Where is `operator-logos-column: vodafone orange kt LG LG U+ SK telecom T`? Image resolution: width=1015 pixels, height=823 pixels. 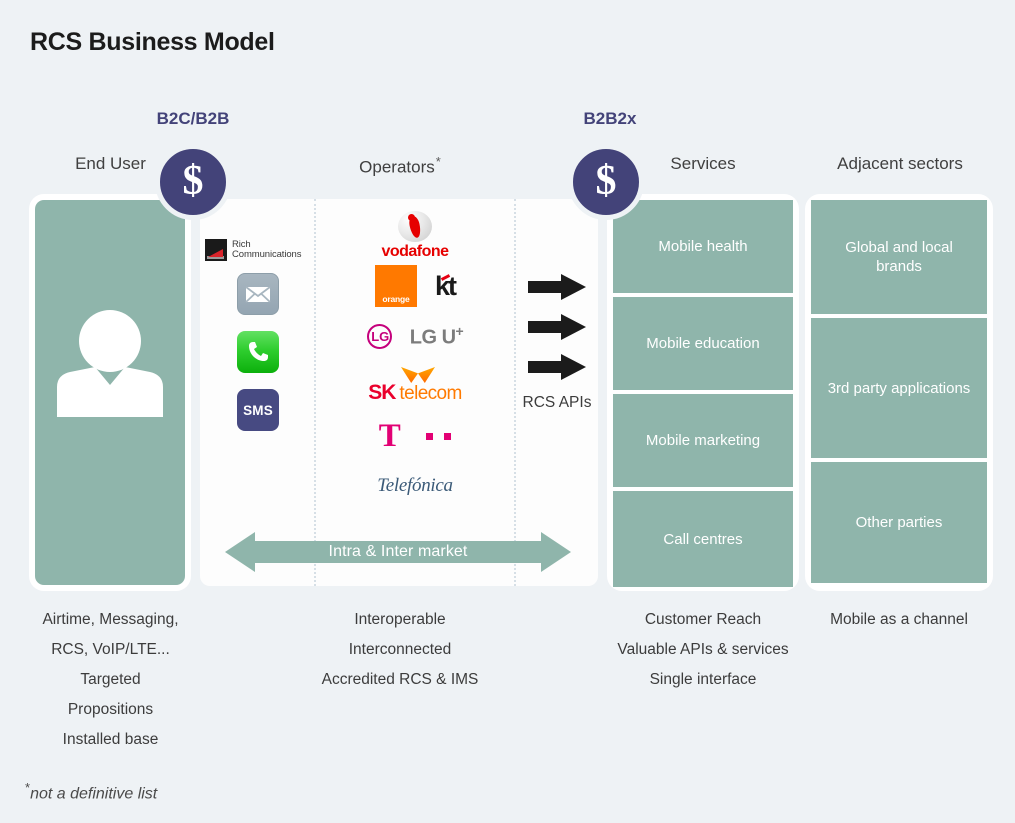 operator-logos-column: vodafone orange kt LG LG U+ SK telecom T is located at coordinates (415, 361).